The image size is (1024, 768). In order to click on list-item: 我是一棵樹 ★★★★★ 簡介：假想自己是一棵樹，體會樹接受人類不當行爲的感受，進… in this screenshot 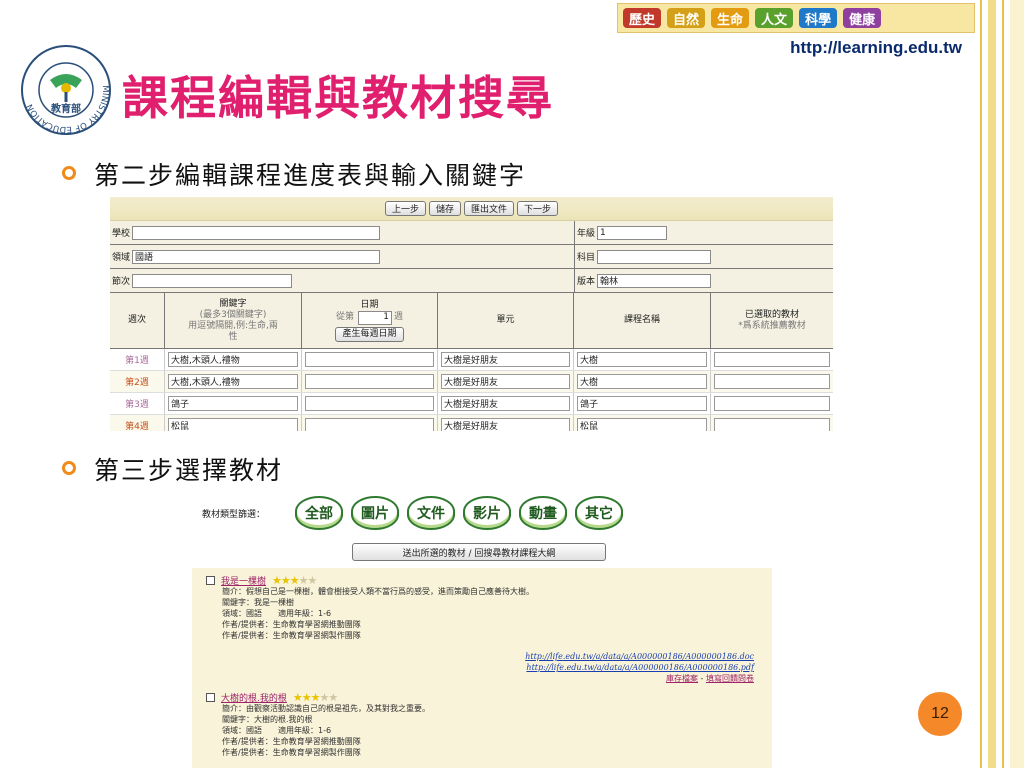, I will do `click(489, 629)`.